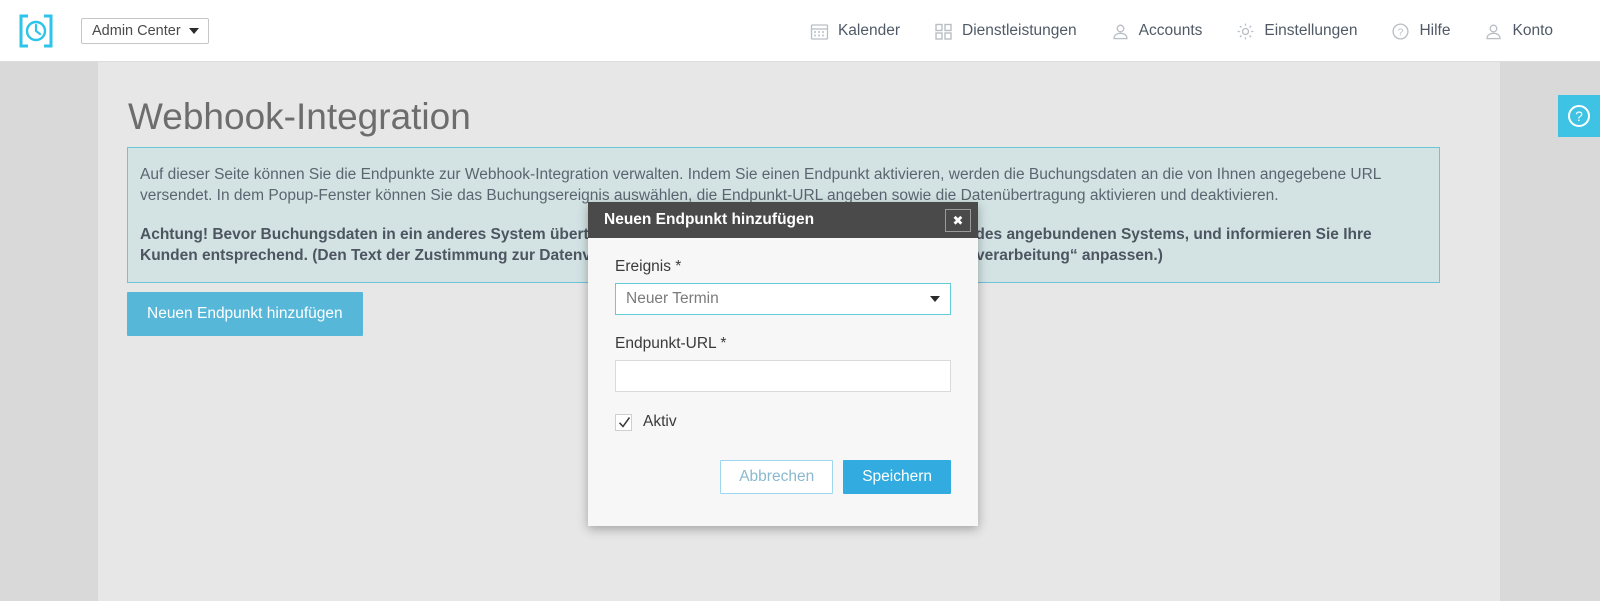 This screenshot has height=601, width=1600. Describe the element at coordinates (783, 299) in the screenshot. I see `event-select: Neuer Termin` at that location.